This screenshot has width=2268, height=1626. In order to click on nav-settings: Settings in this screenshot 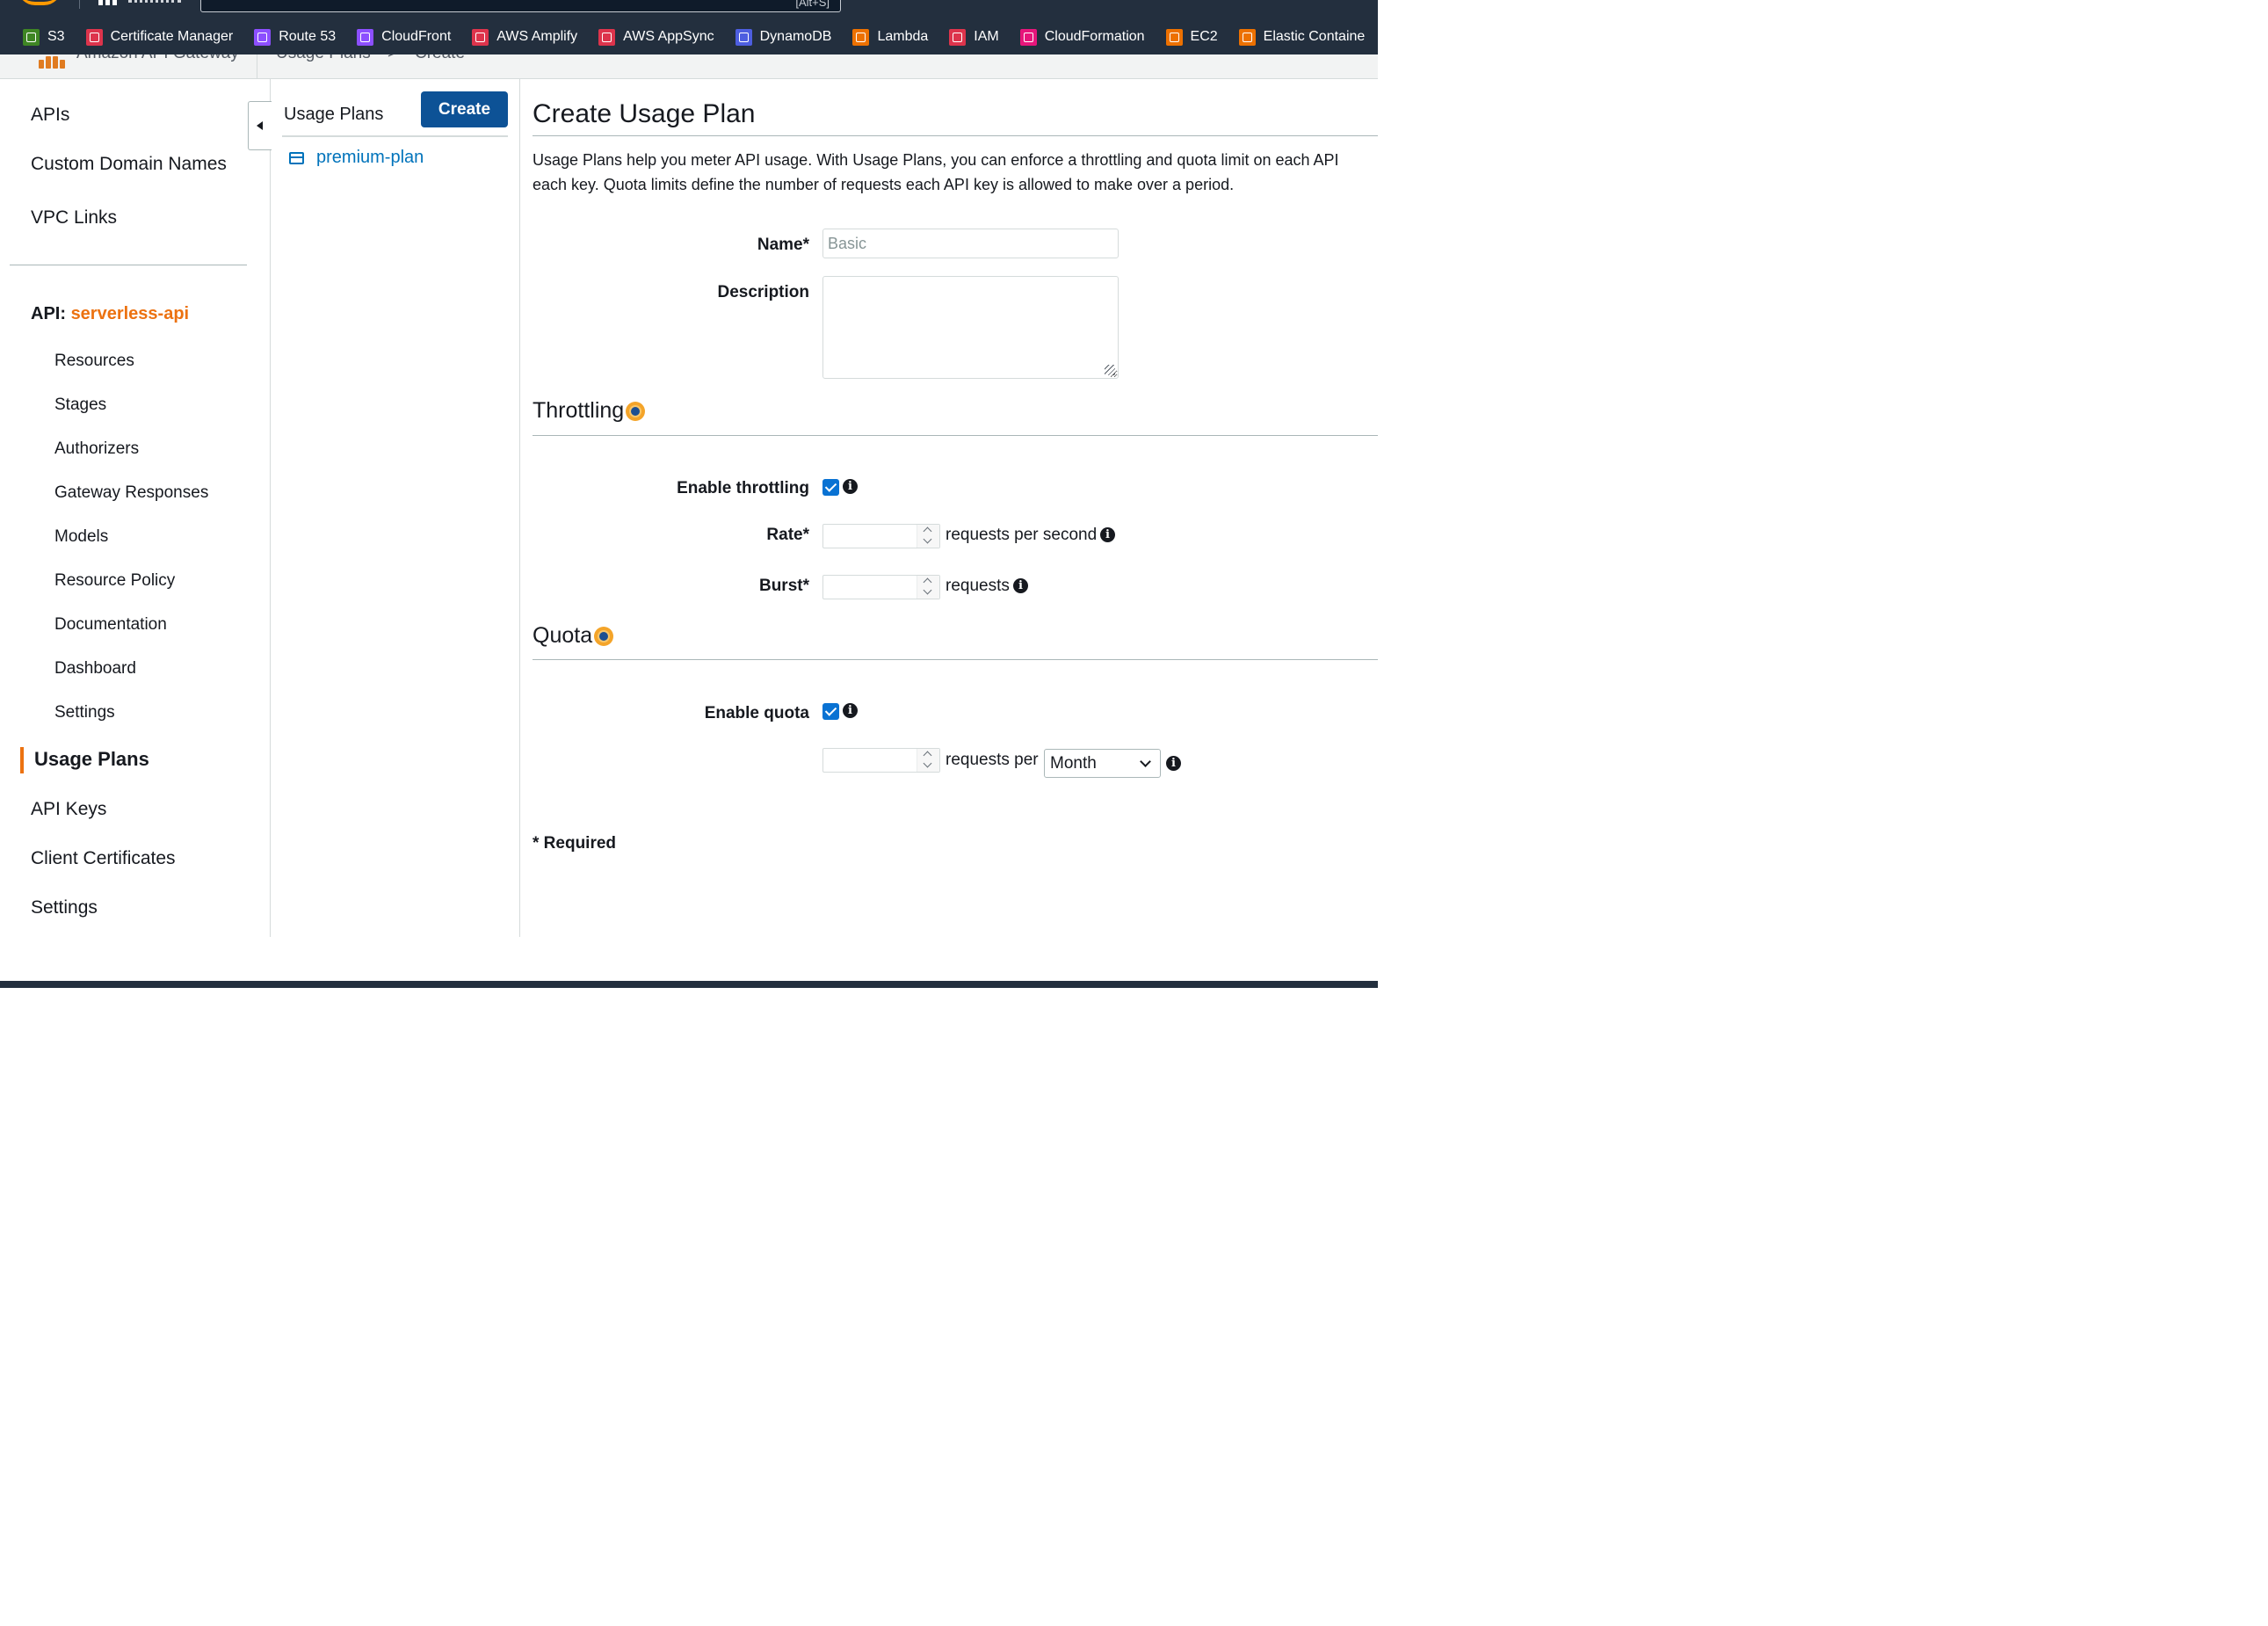, I will do `click(64, 907)`.